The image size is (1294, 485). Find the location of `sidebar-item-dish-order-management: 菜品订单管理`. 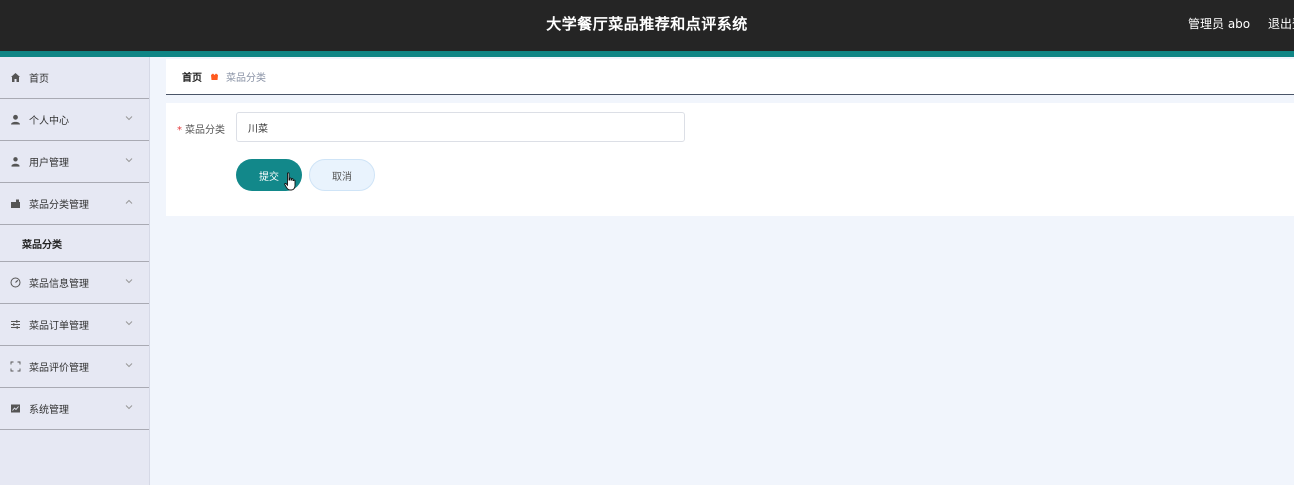

sidebar-item-dish-order-management: 菜品订单管理 is located at coordinates (74, 325).